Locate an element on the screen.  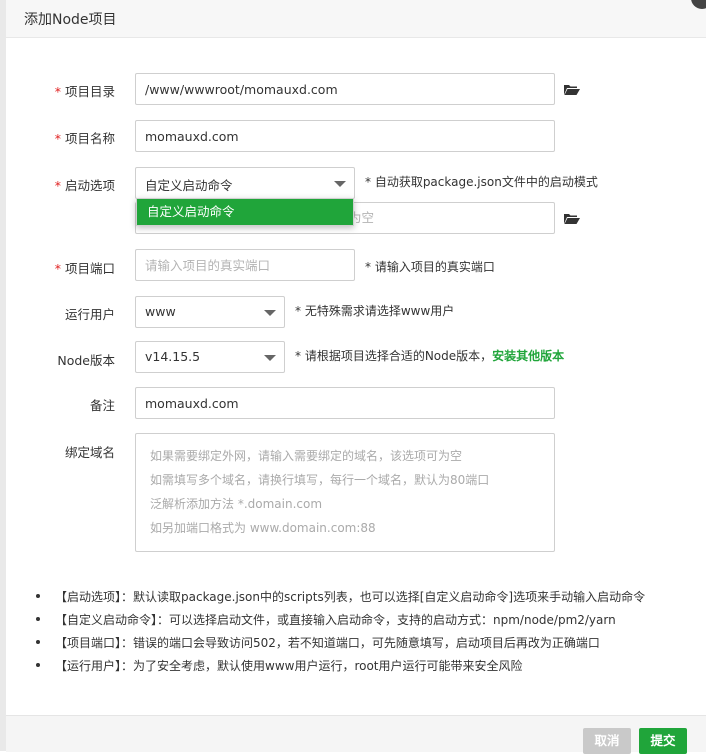
submit-button: 提交 is located at coordinates (663, 741).